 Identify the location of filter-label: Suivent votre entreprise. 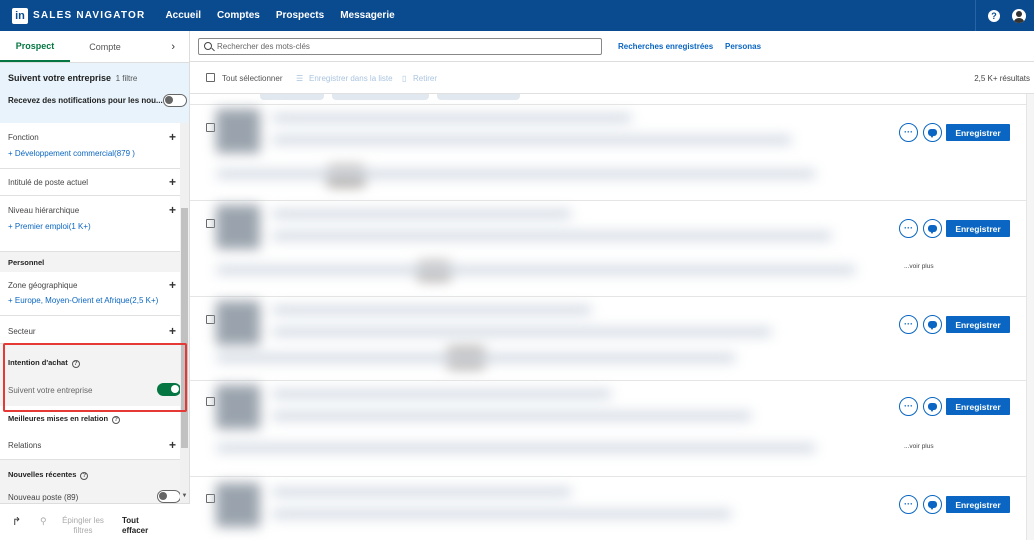
(50, 390).